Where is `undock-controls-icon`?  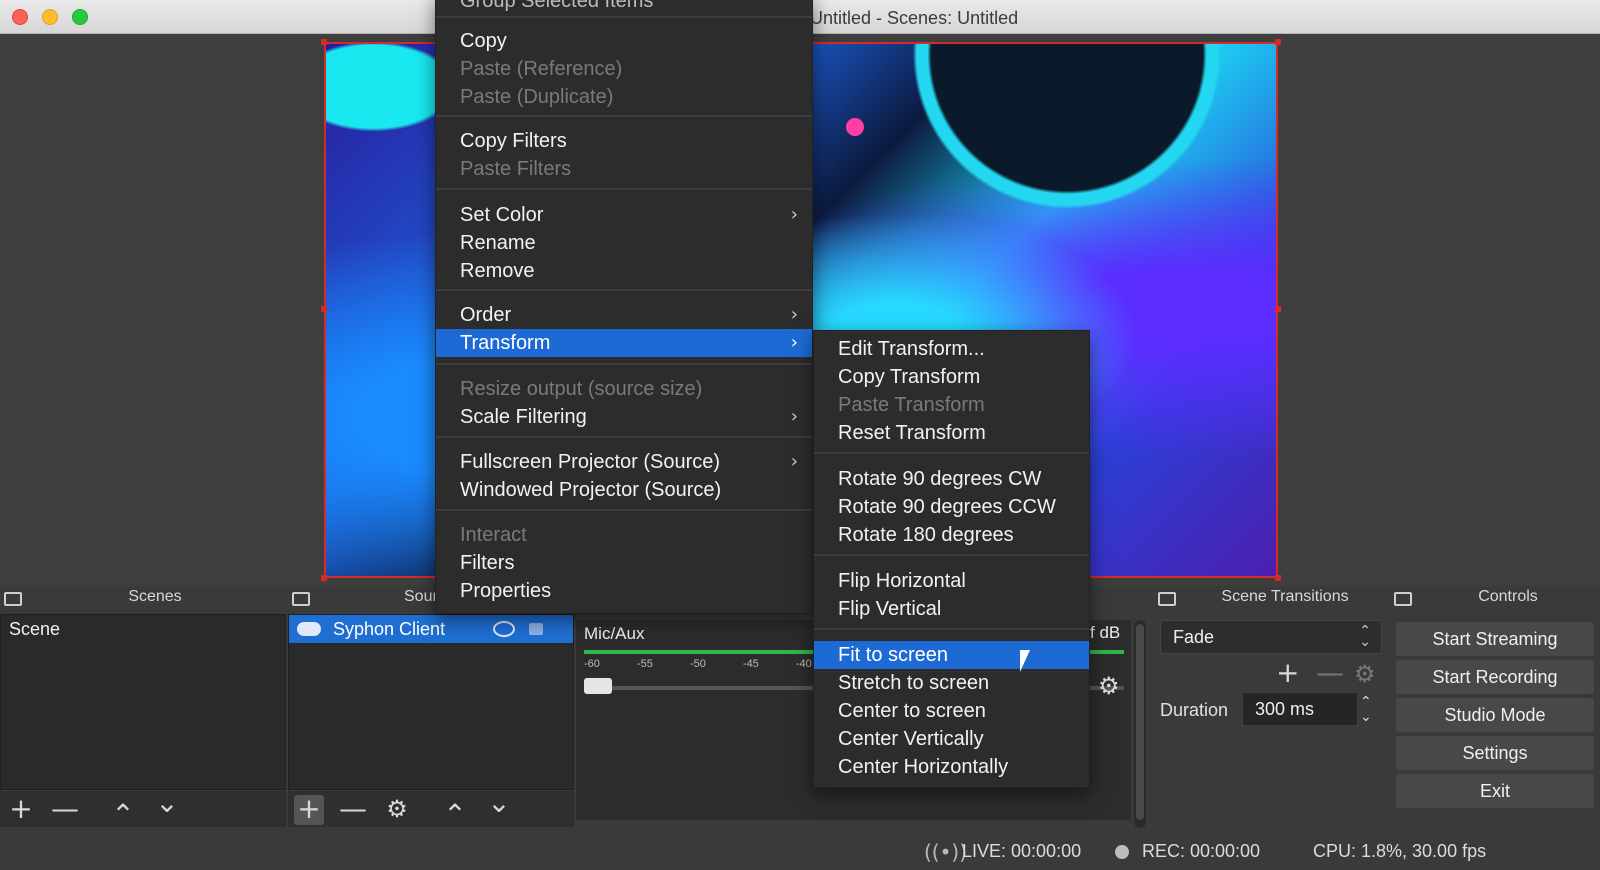 undock-controls-icon is located at coordinates (1403, 599).